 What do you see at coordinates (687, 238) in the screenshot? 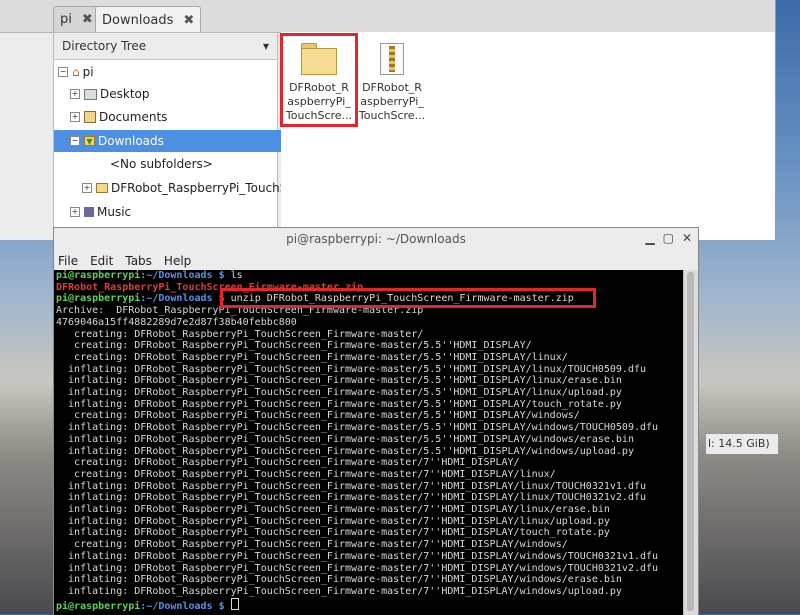
I see `close-icon: ✕` at bounding box center [687, 238].